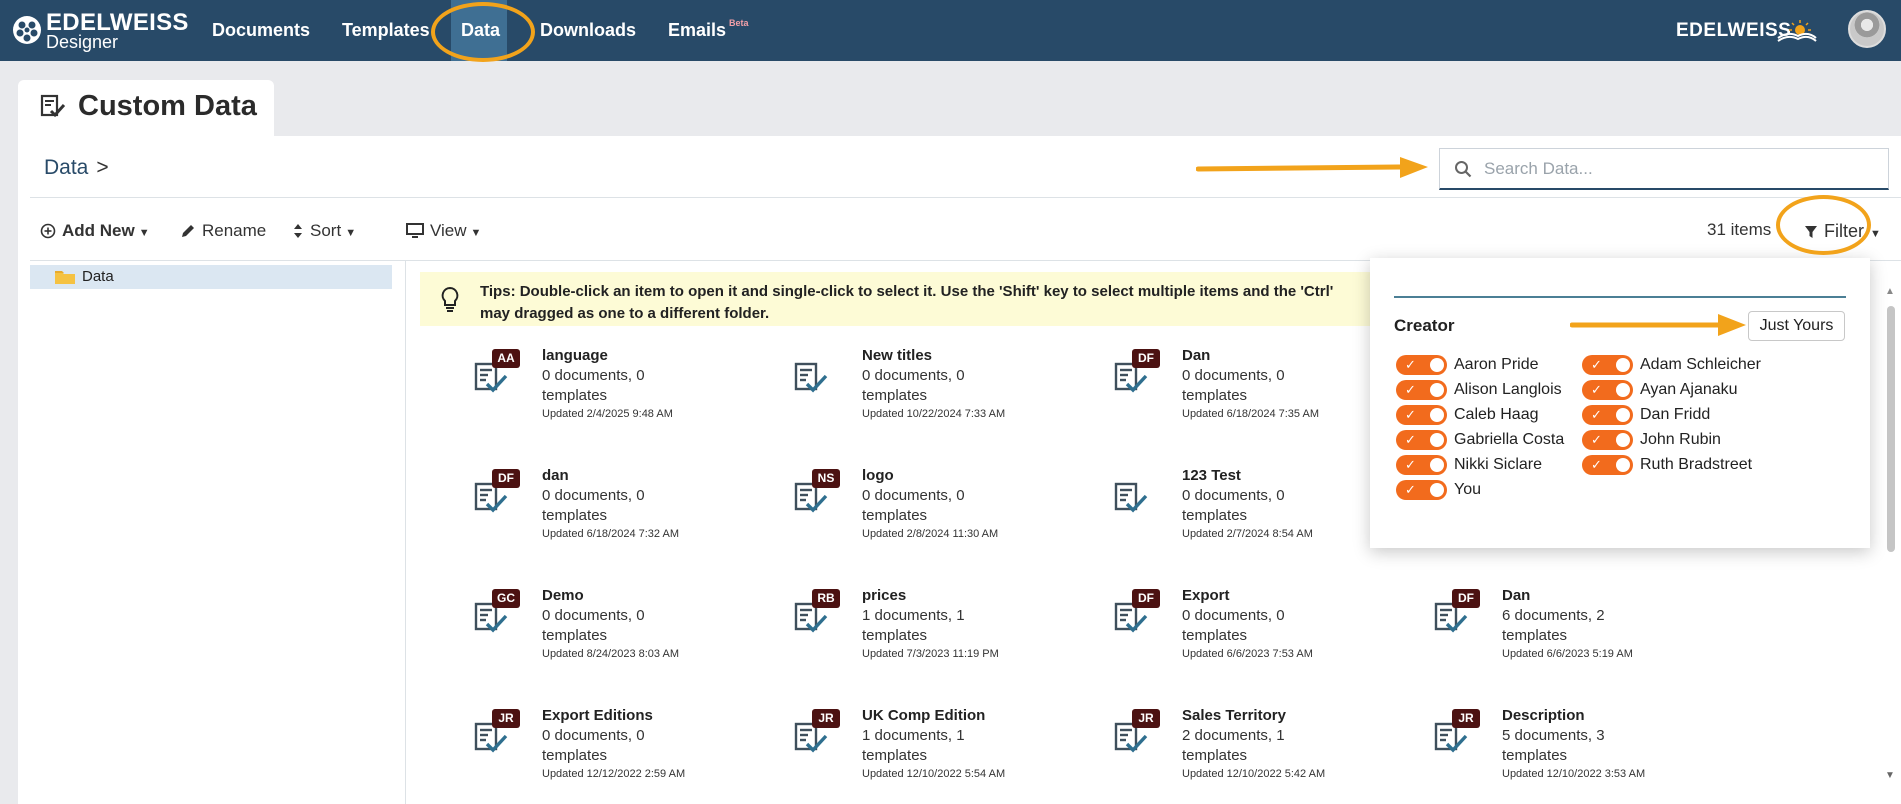  What do you see at coordinates (610, 534) in the screenshot?
I see `item-updated: Updated 6/18/2024 7:32 AM` at bounding box center [610, 534].